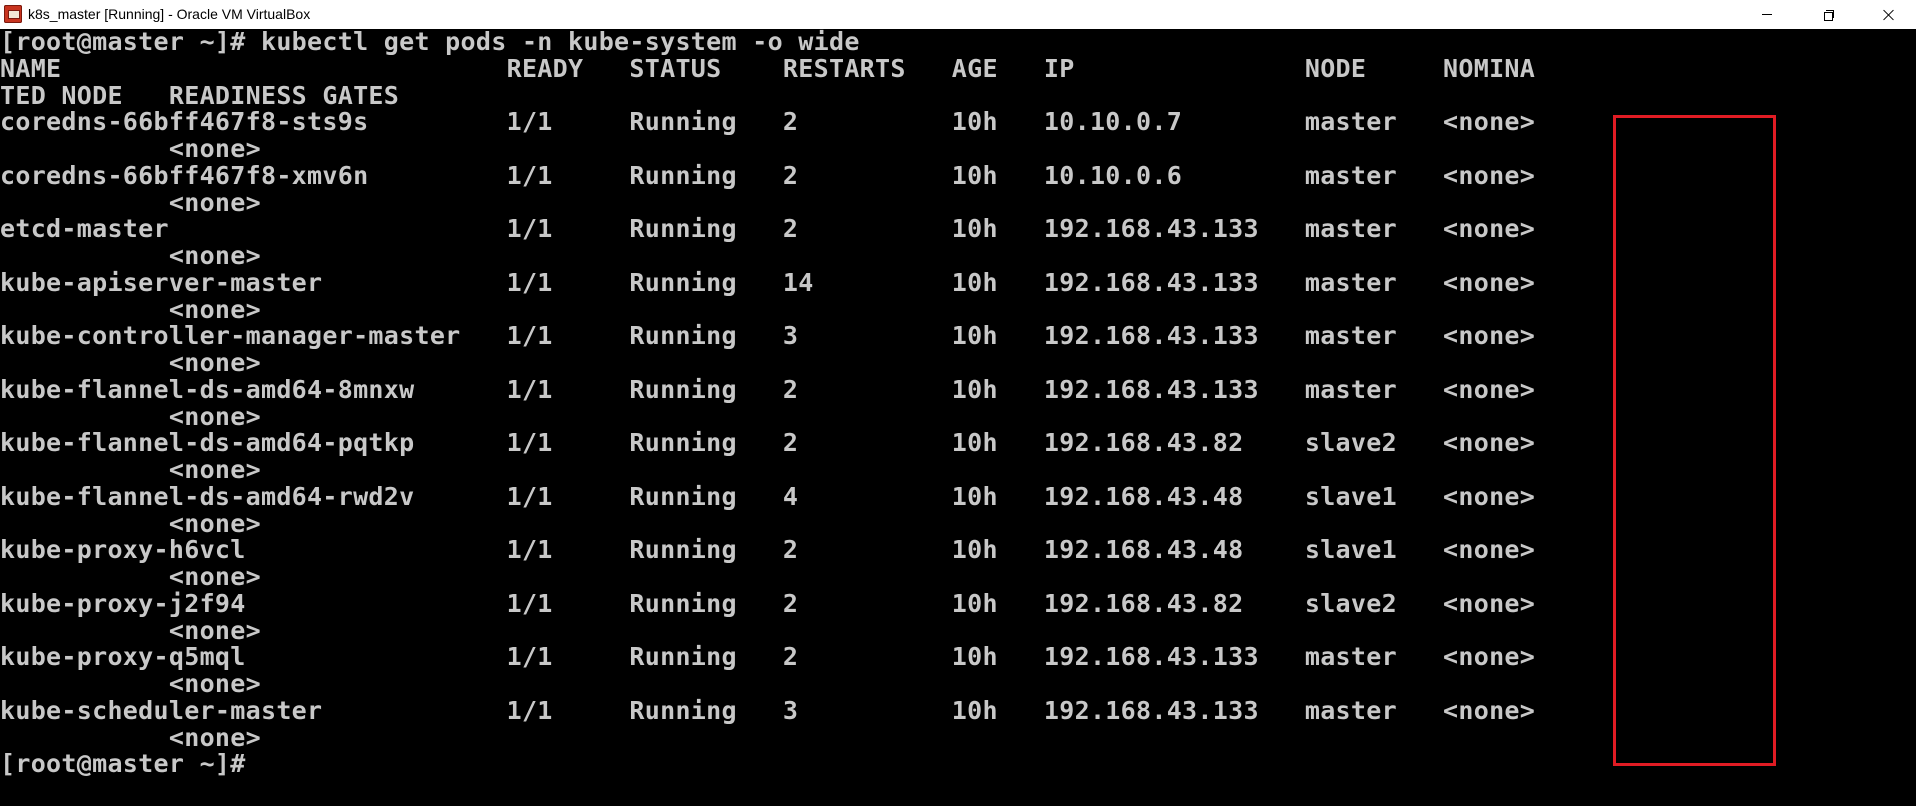 This screenshot has height=806, width=1916. I want to click on minimize-button, so click(1767, 14).